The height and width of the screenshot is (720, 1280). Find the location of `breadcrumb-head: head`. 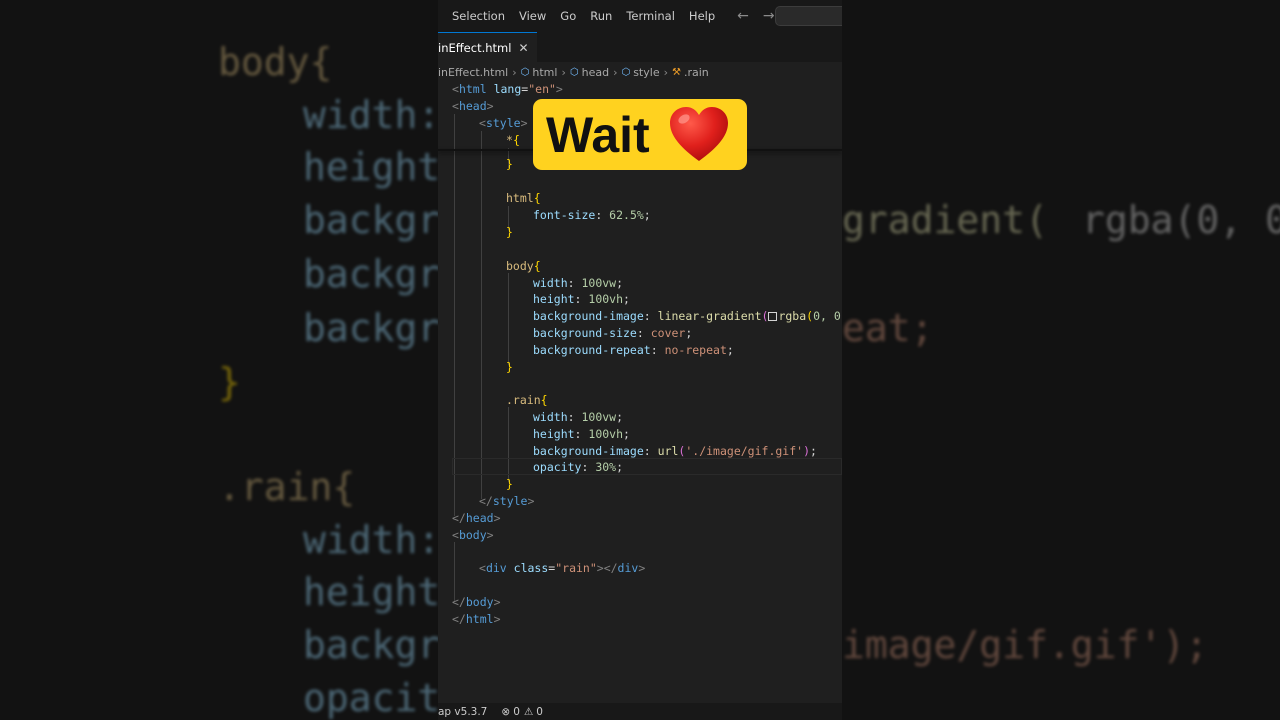

breadcrumb-head: head is located at coordinates (595, 72).